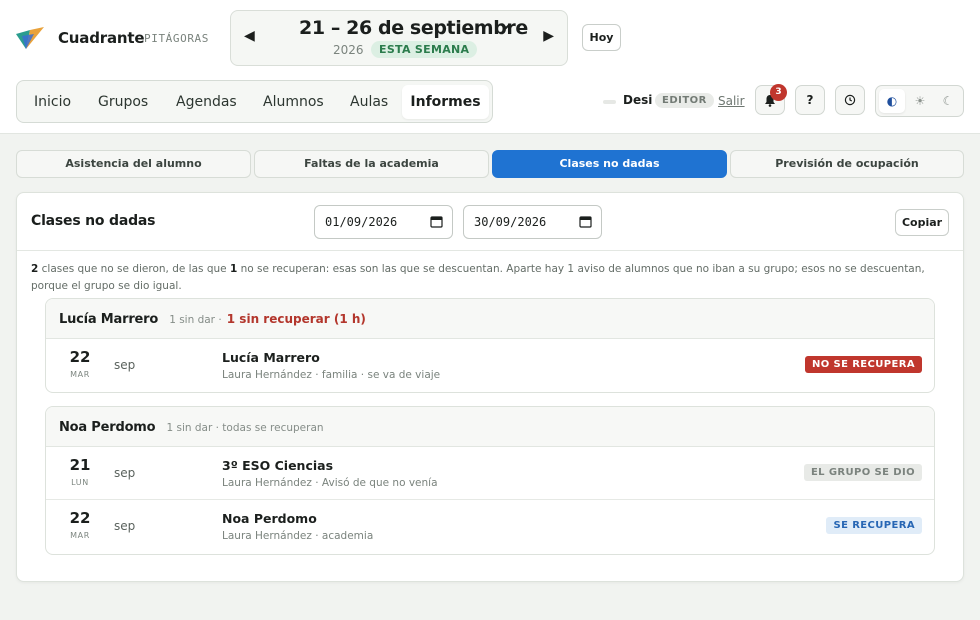 The image size is (980, 620). I want to click on status-badge: SE RECUPERA, so click(874, 525).